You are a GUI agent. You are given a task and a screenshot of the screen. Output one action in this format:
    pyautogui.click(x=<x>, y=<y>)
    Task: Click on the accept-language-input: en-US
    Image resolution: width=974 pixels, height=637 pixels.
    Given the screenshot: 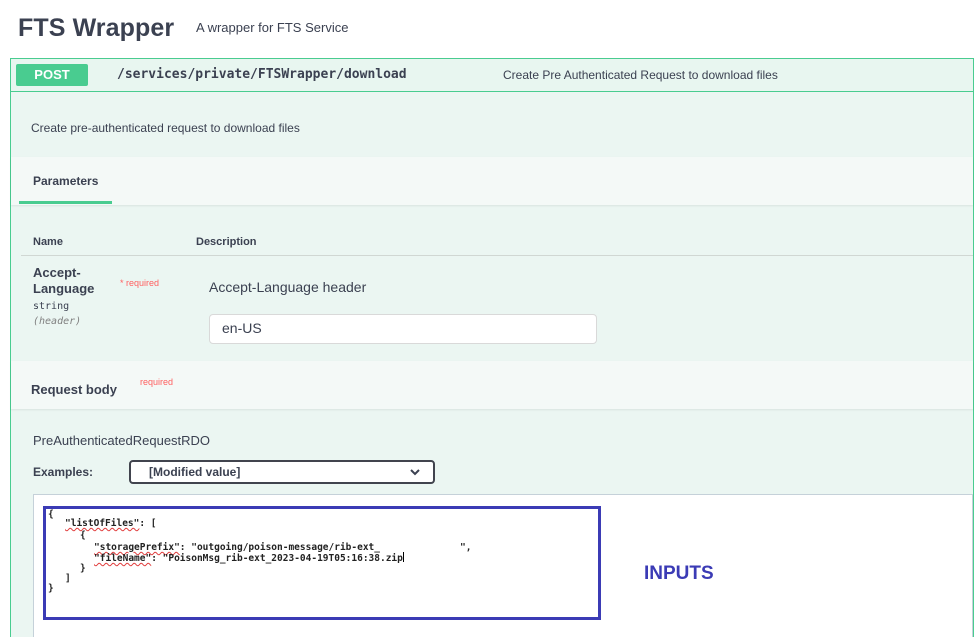 What is the action you would take?
    pyautogui.click(x=403, y=329)
    